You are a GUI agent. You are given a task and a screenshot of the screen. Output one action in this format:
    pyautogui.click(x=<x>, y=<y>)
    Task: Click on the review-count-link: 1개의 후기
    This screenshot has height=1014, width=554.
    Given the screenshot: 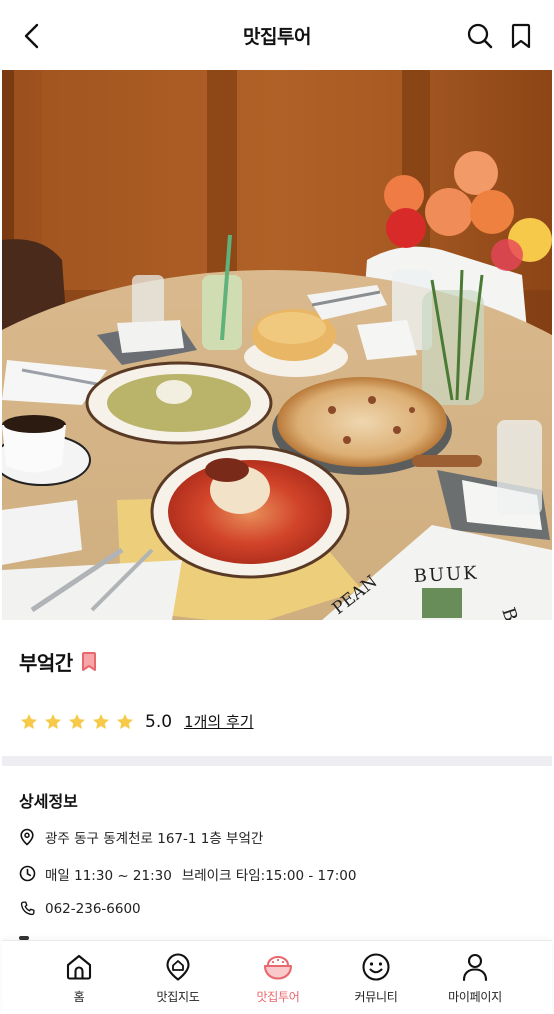 What is the action you would take?
    pyautogui.click(x=219, y=721)
    